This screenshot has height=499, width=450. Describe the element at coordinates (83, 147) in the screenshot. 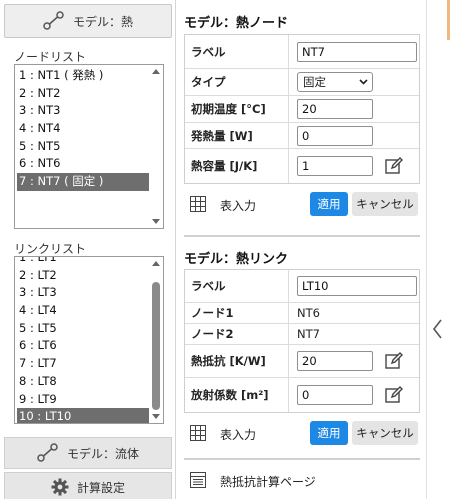

I see `node-list-item: 5 : NT5` at that location.